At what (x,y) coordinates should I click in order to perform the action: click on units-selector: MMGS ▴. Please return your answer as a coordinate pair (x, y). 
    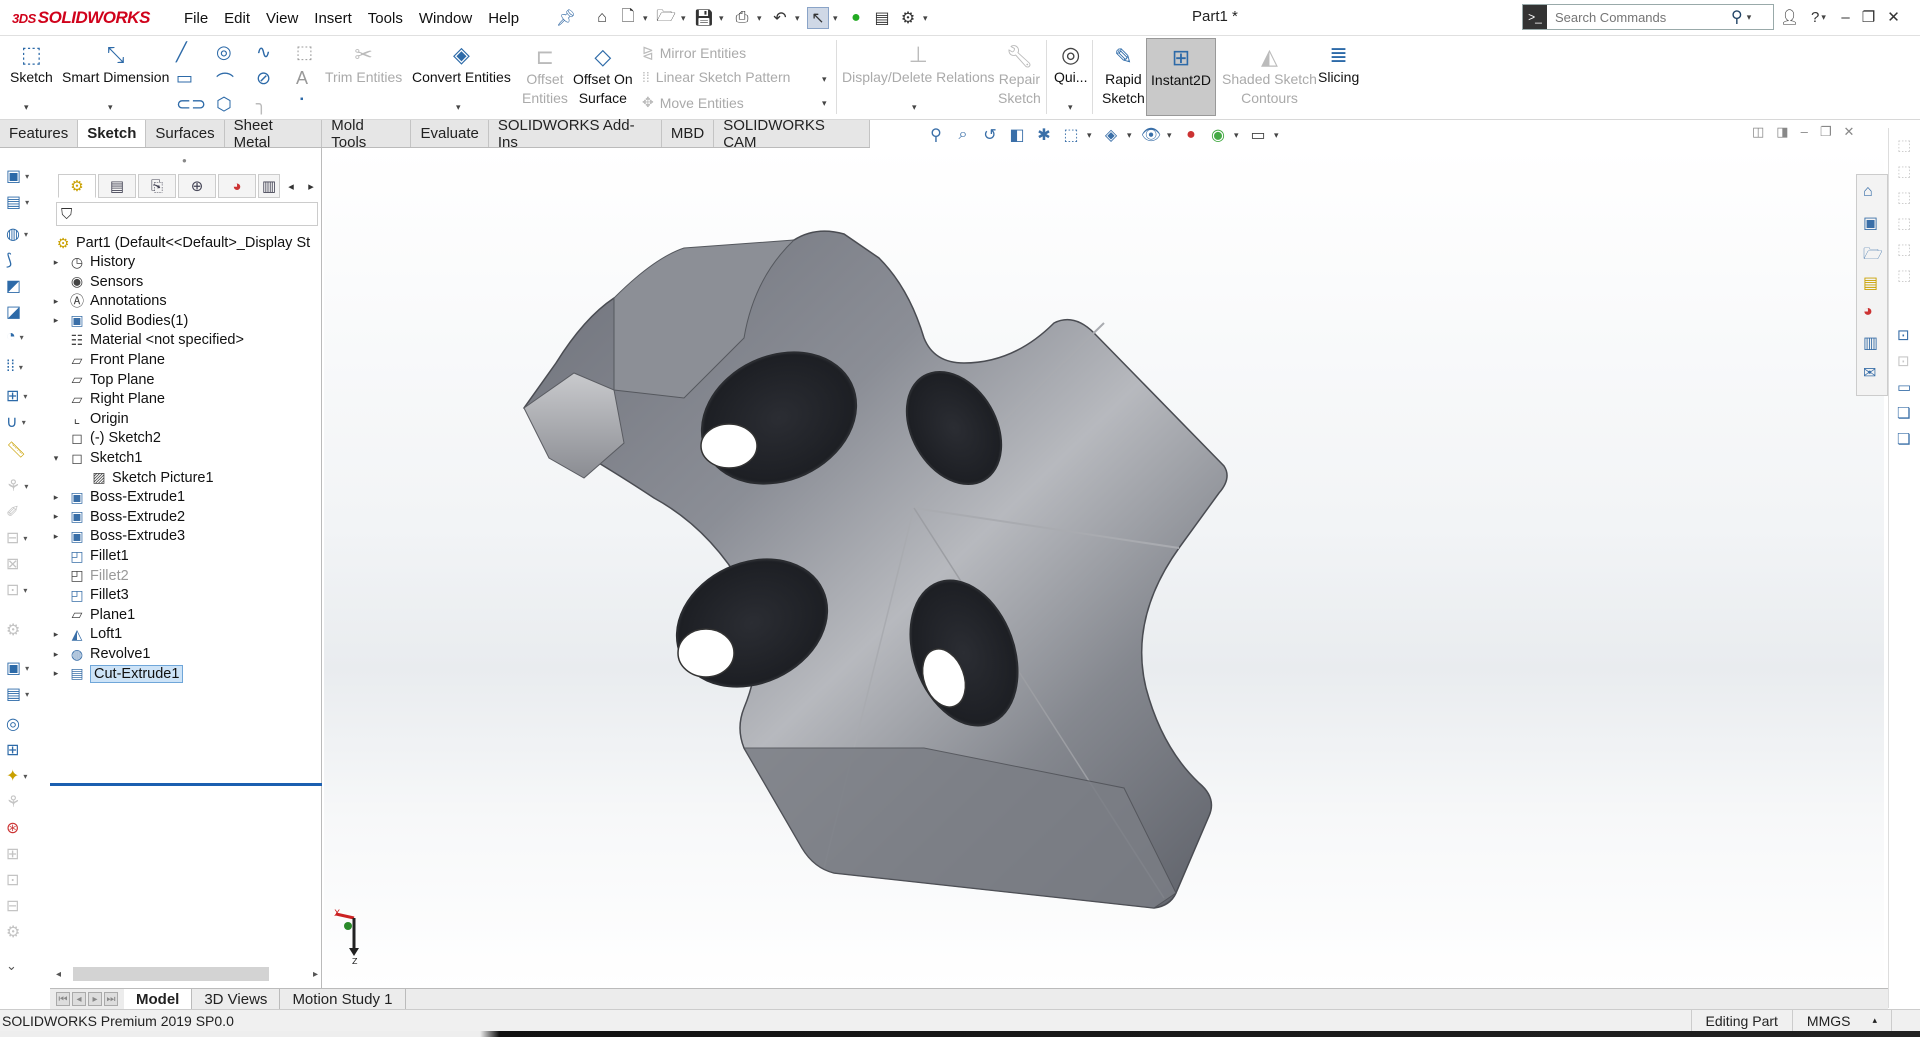
    Looking at the image, I should click on (1841, 1020).